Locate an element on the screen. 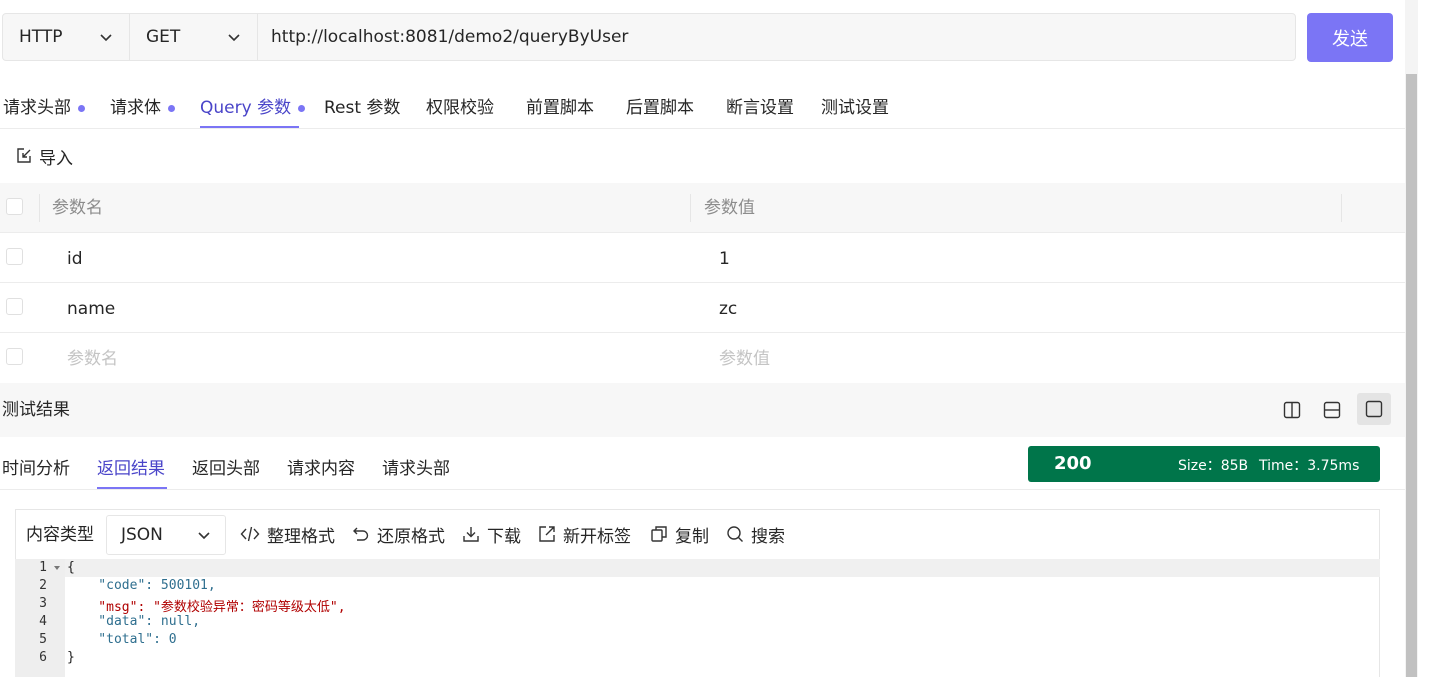  split-vertical-icon is located at coordinates (1292, 410).